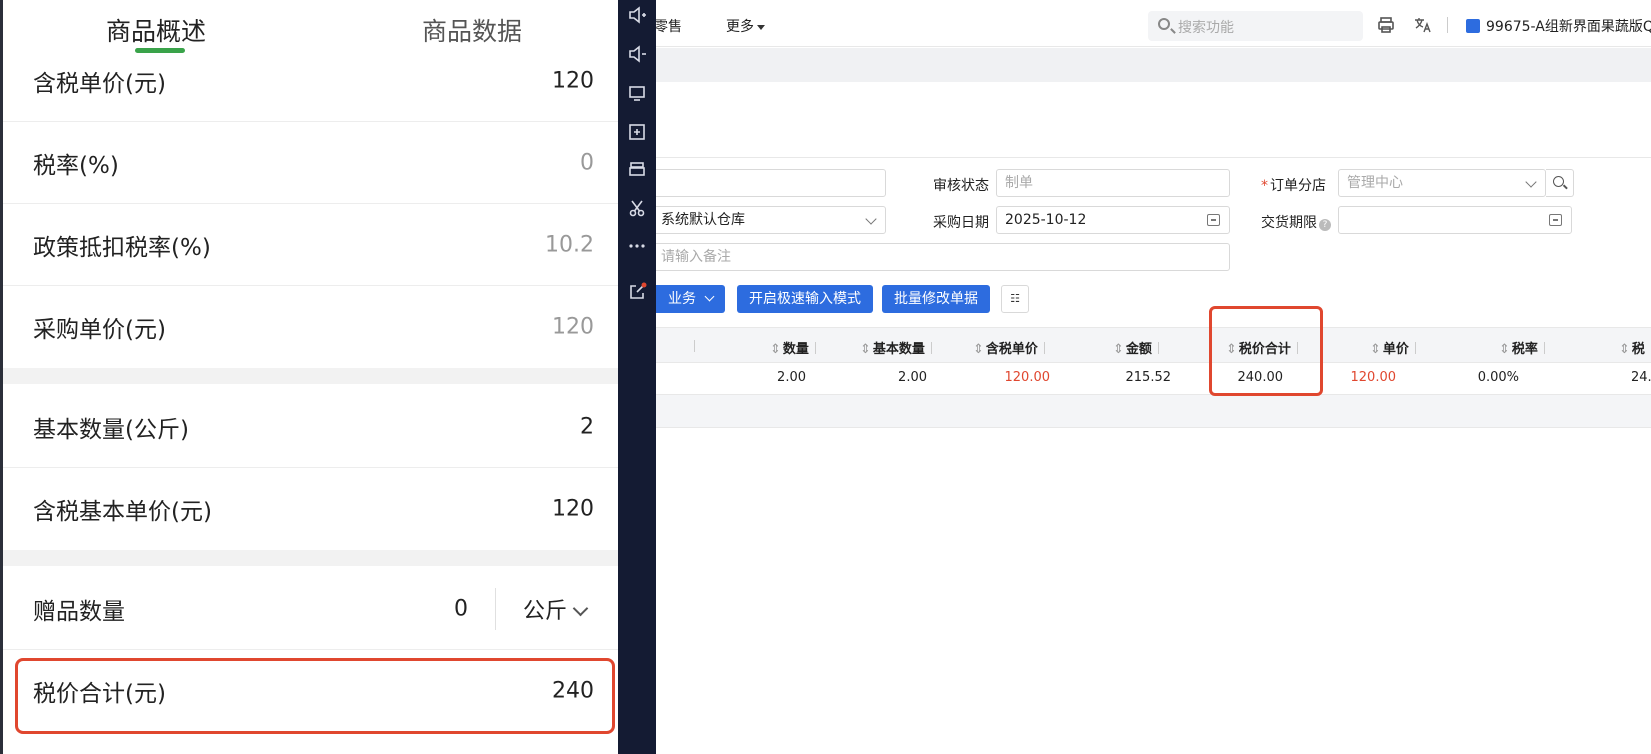  I want to click on search-input: 搜索功能, so click(1255, 26).